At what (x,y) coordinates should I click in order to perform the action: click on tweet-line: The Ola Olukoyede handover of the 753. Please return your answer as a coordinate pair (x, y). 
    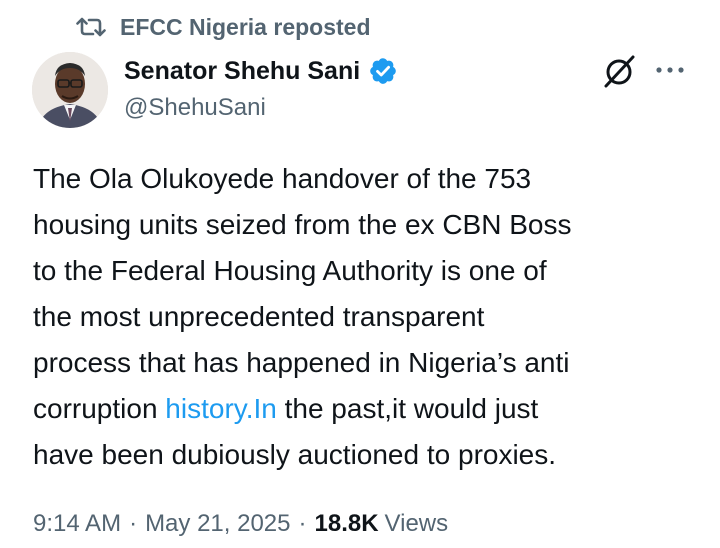
    Looking at the image, I should click on (282, 178).